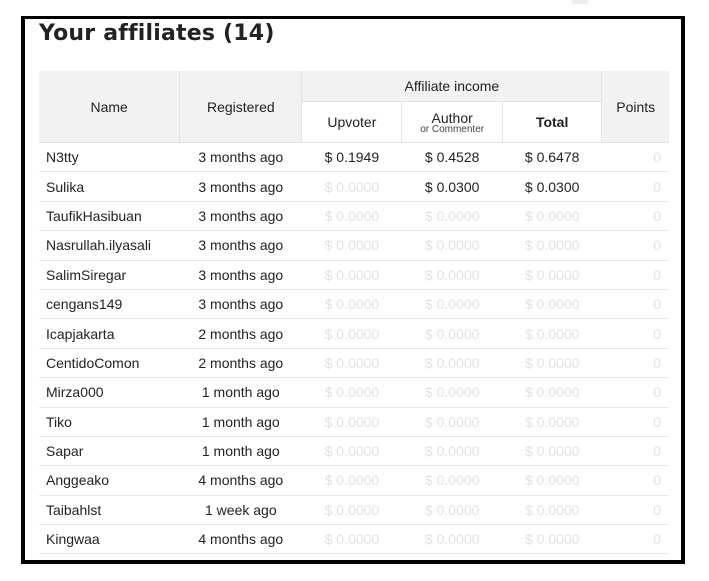  Describe the element at coordinates (109, 245) in the screenshot. I see `affiliate-name: Nasrullah.ilyasali` at that location.